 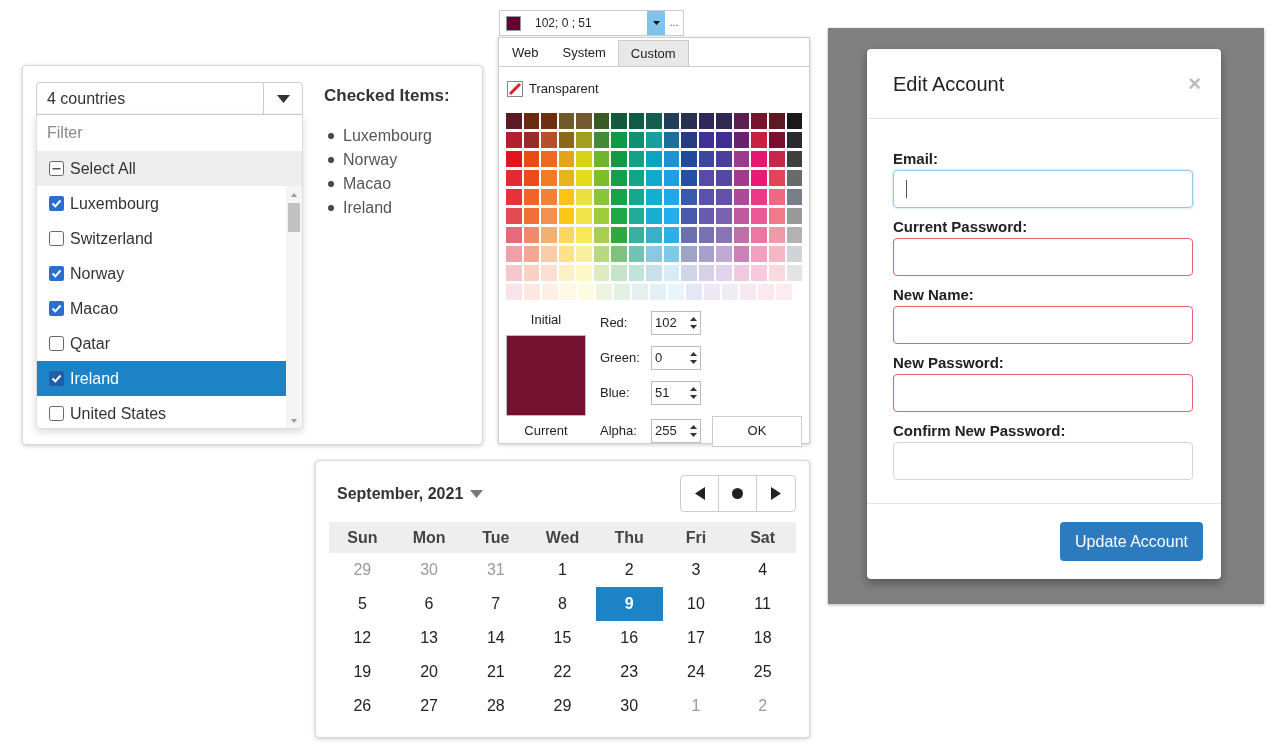 I want to click on field-label: Confirm New Password:, so click(x=980, y=431).